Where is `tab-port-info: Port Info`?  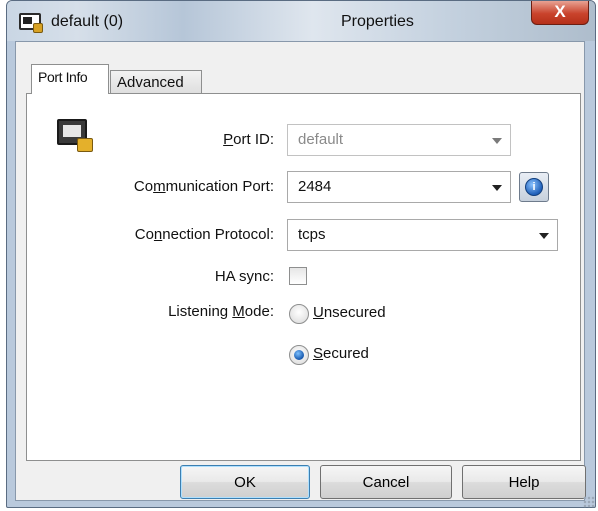
tab-port-info: Port Info is located at coordinates (70, 79).